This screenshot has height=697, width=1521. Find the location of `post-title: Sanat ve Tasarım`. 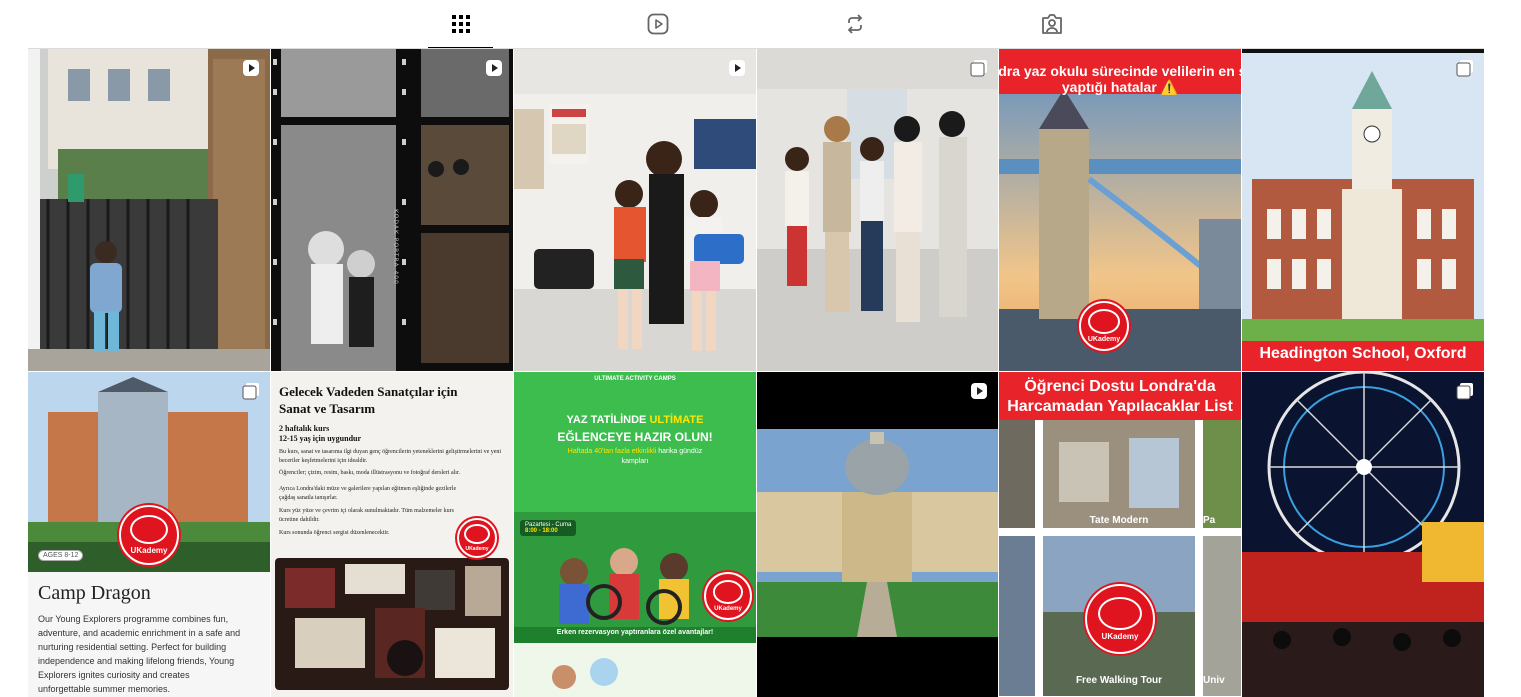

post-title: Sanat ve Tasarım is located at coordinates (327, 408).